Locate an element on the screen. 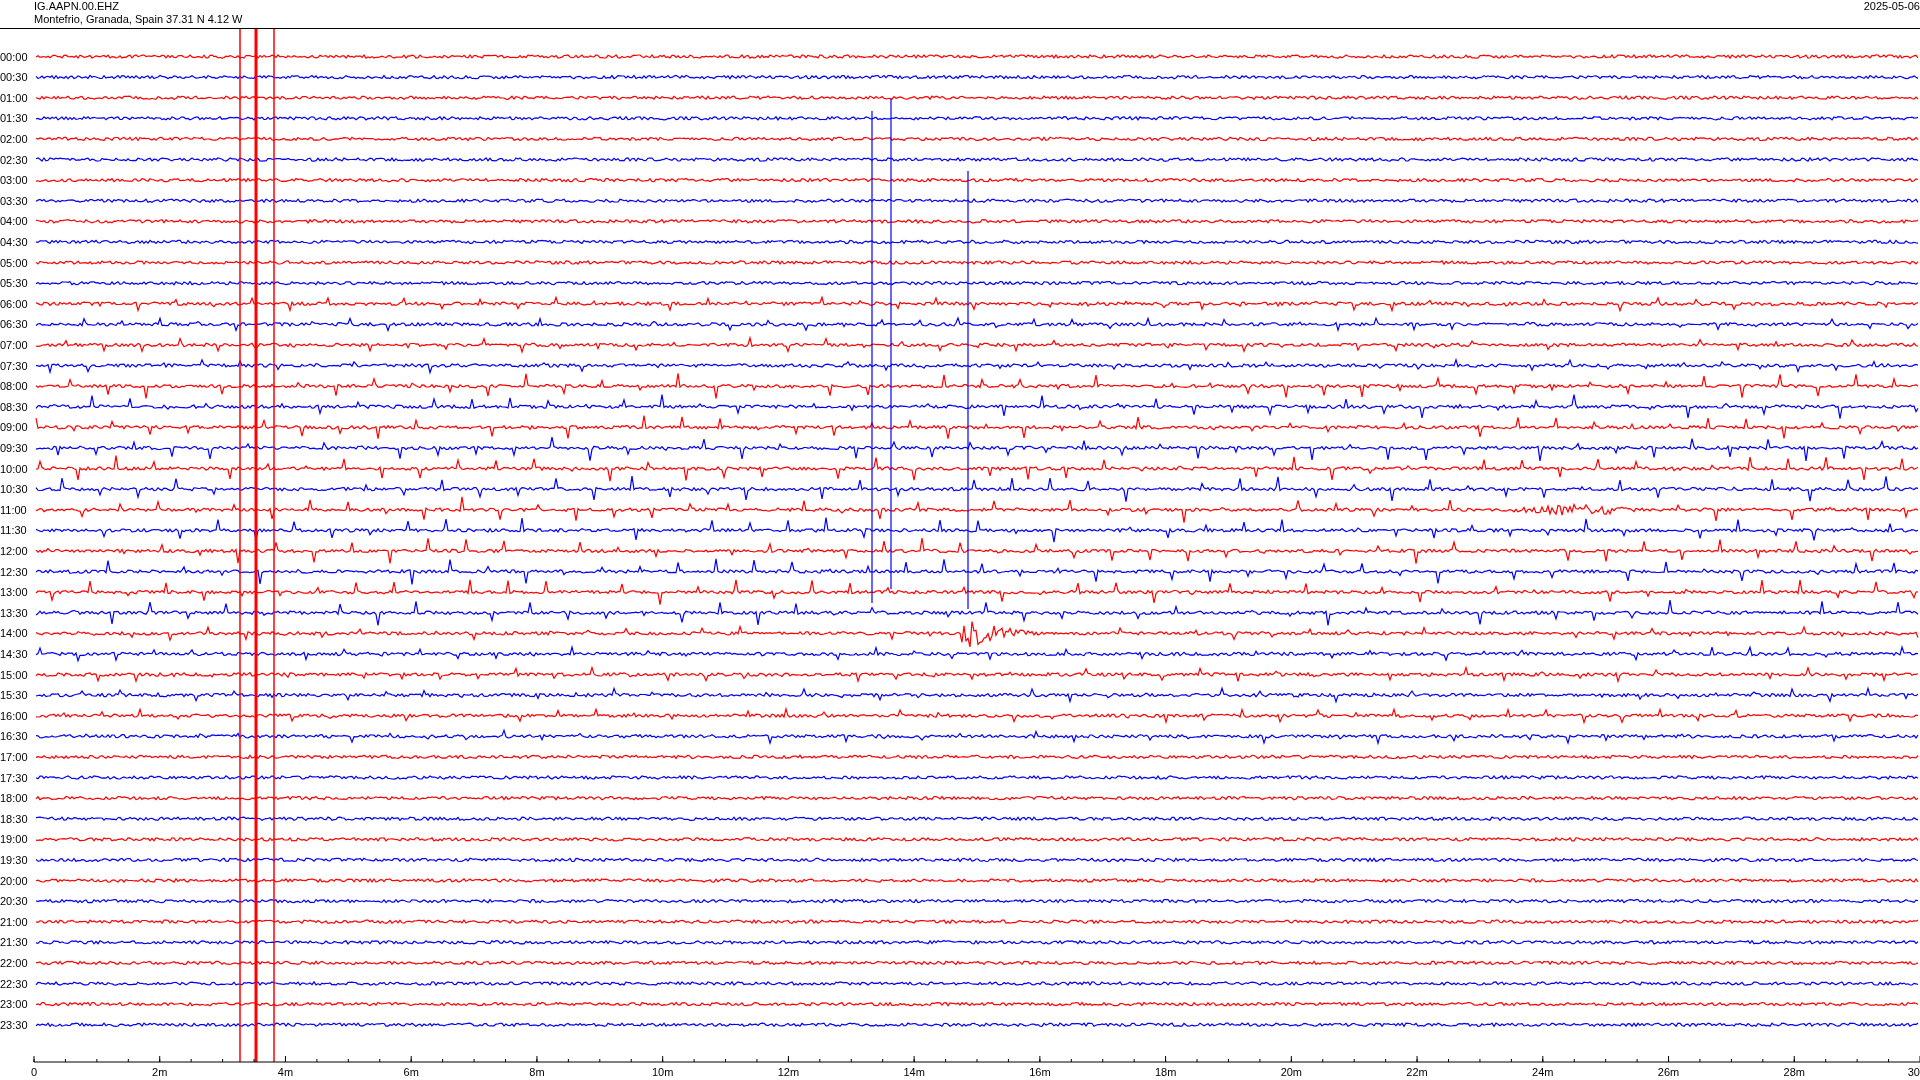 Image resolution: width=1920 pixels, height=1080 pixels. axis-tick-label: 22m is located at coordinates (1417, 1072).